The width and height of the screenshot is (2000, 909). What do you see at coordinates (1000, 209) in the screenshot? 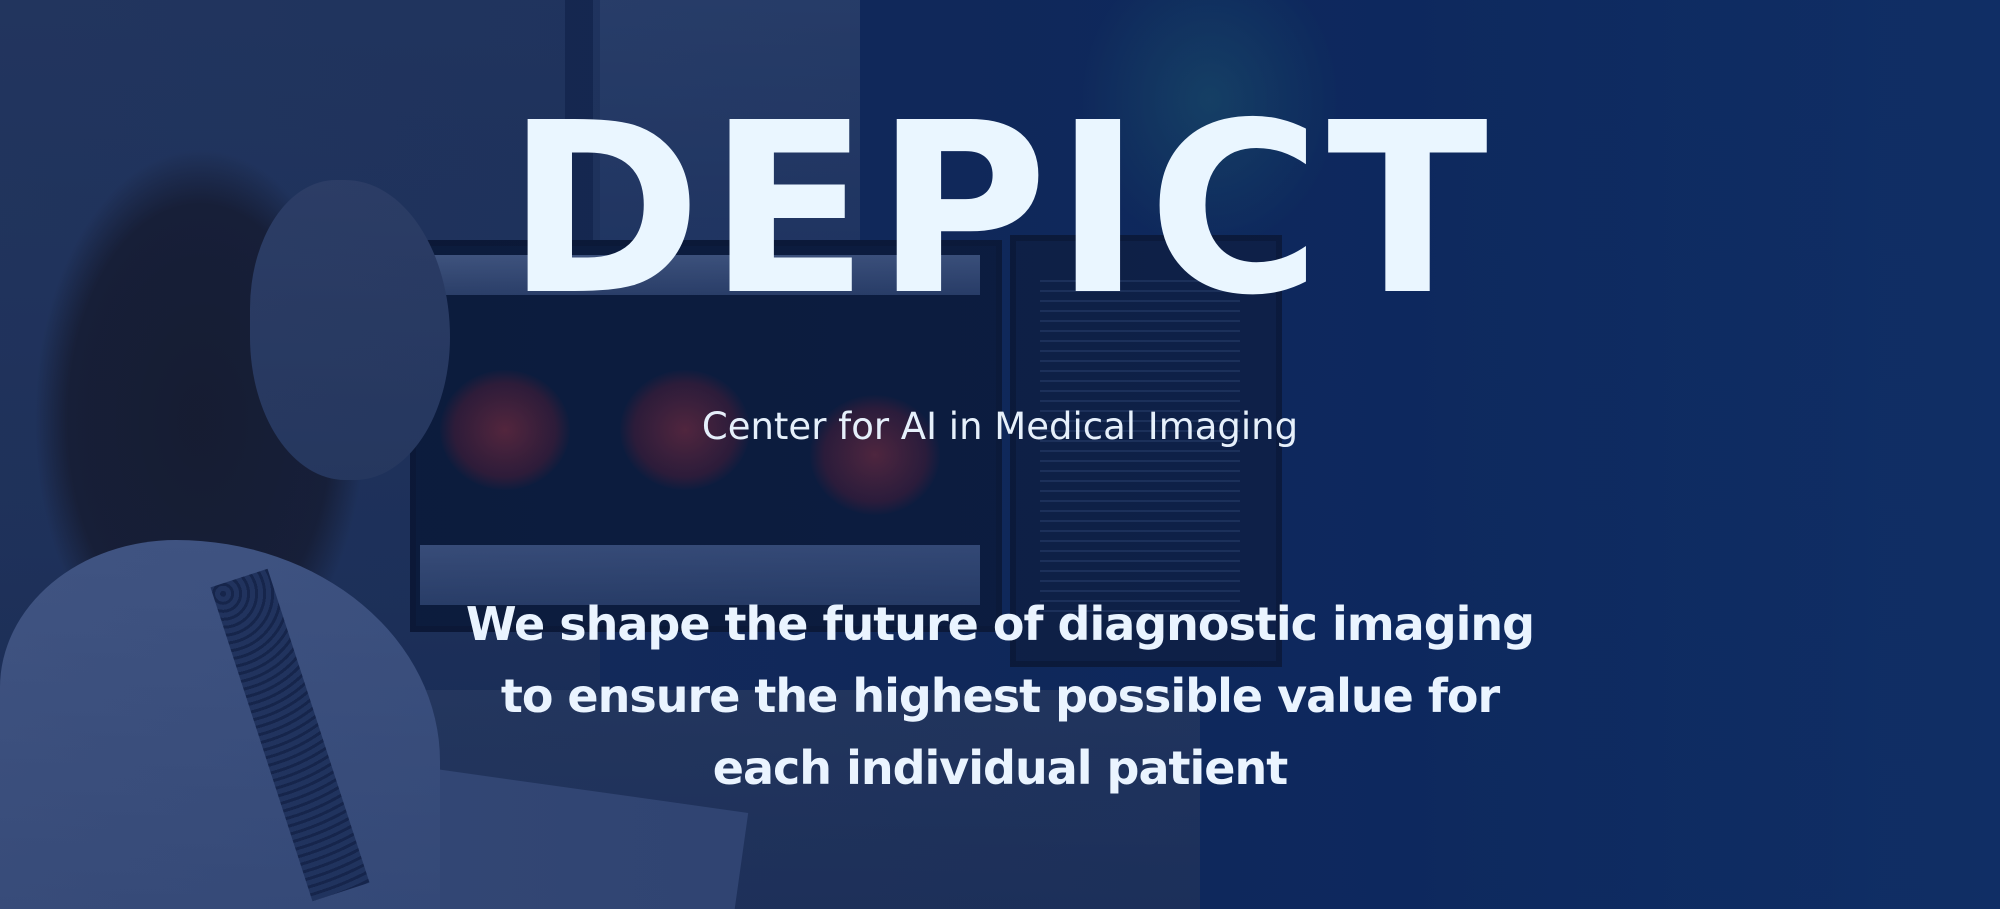
I see `brand-title: DEPICT` at bounding box center [1000, 209].